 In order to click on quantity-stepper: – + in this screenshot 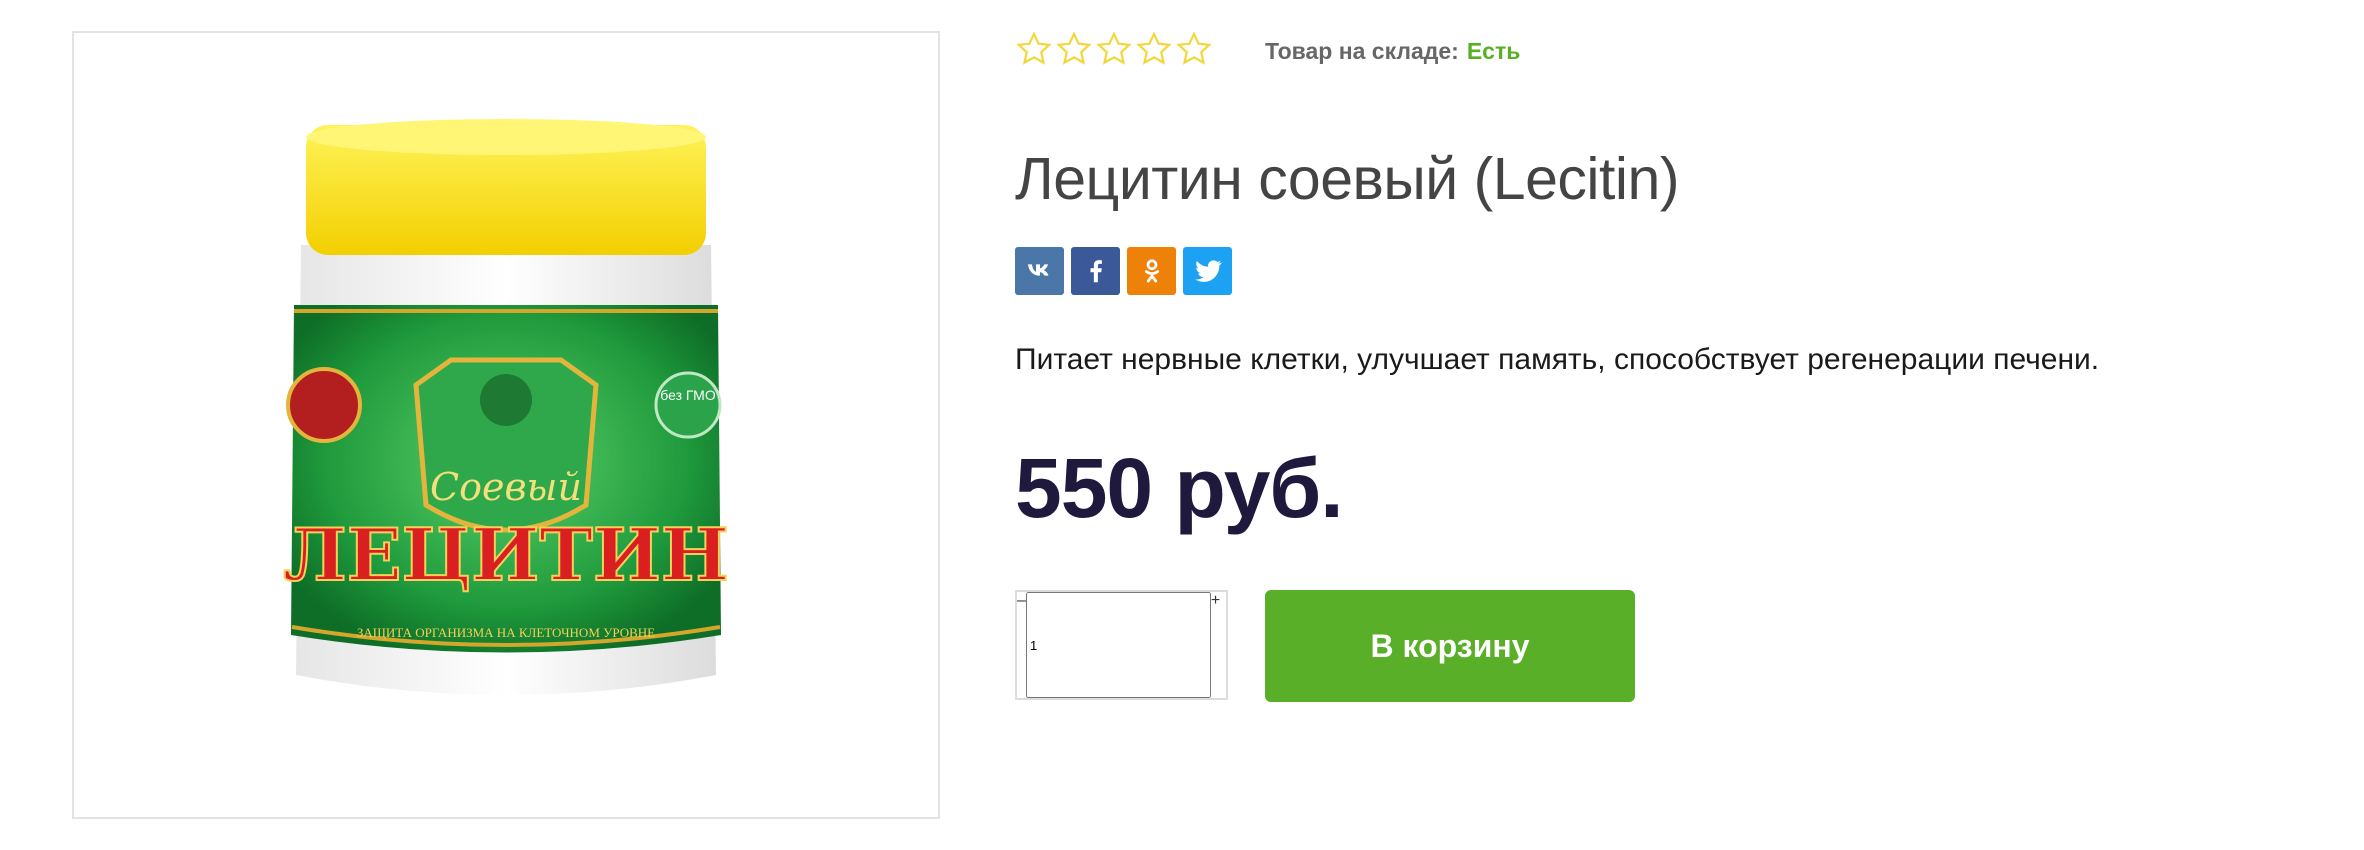, I will do `click(1121, 645)`.